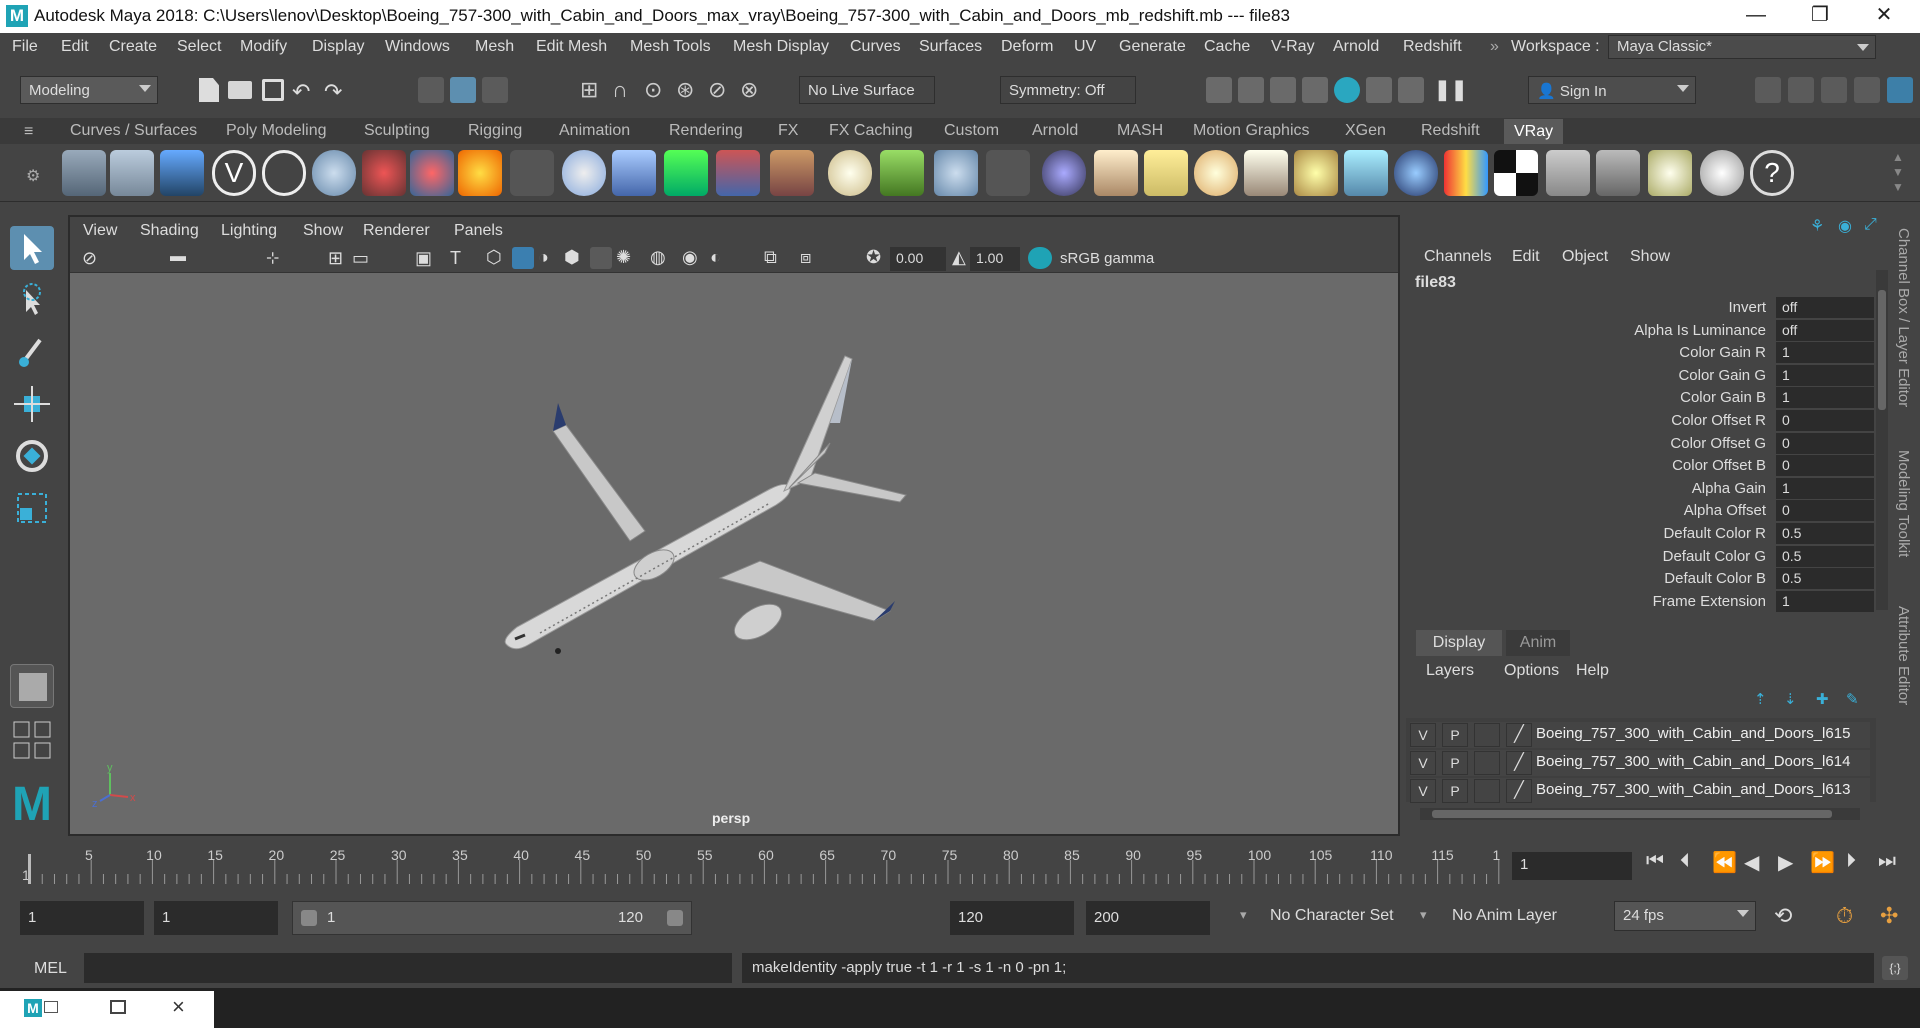 The height and width of the screenshot is (1028, 1920). I want to click on layer-name: Boeing_757_300_with_Cabin_and_Doors_l615, so click(1698, 733).